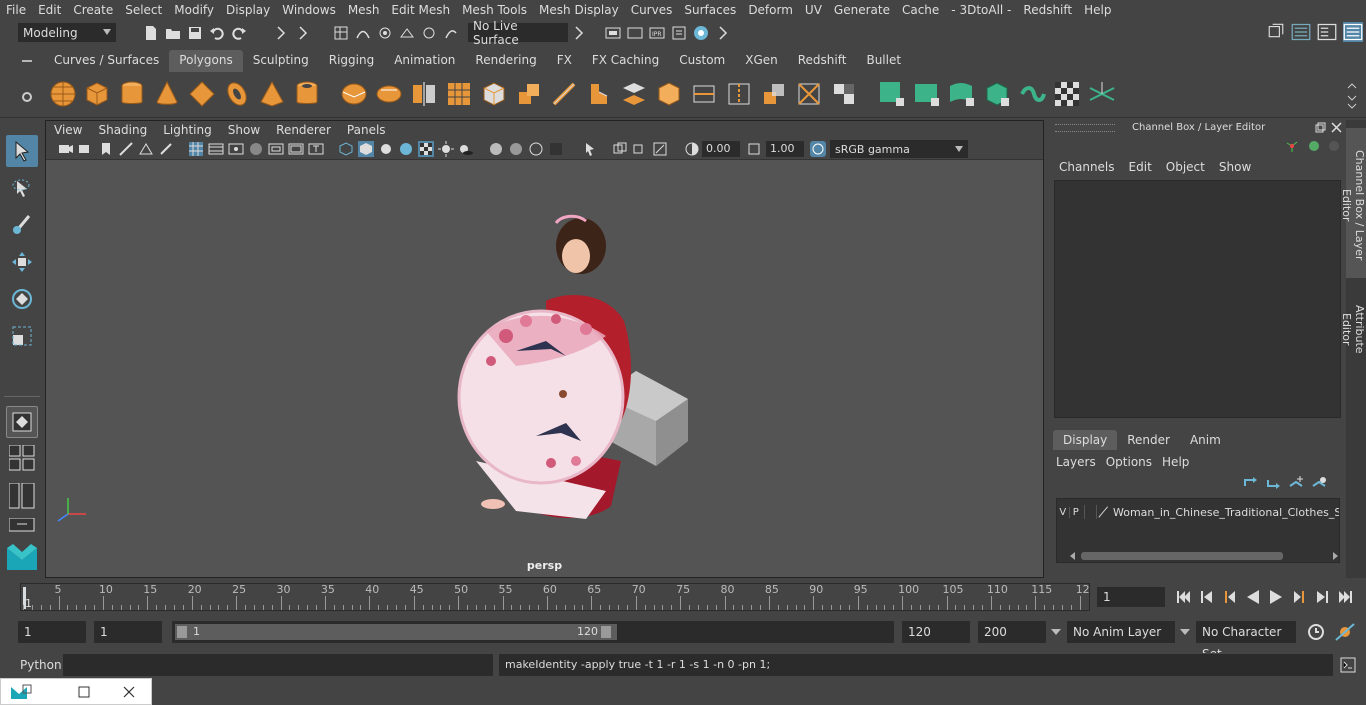  What do you see at coordinates (1276, 31) in the screenshot?
I see `workspace-icon` at bounding box center [1276, 31].